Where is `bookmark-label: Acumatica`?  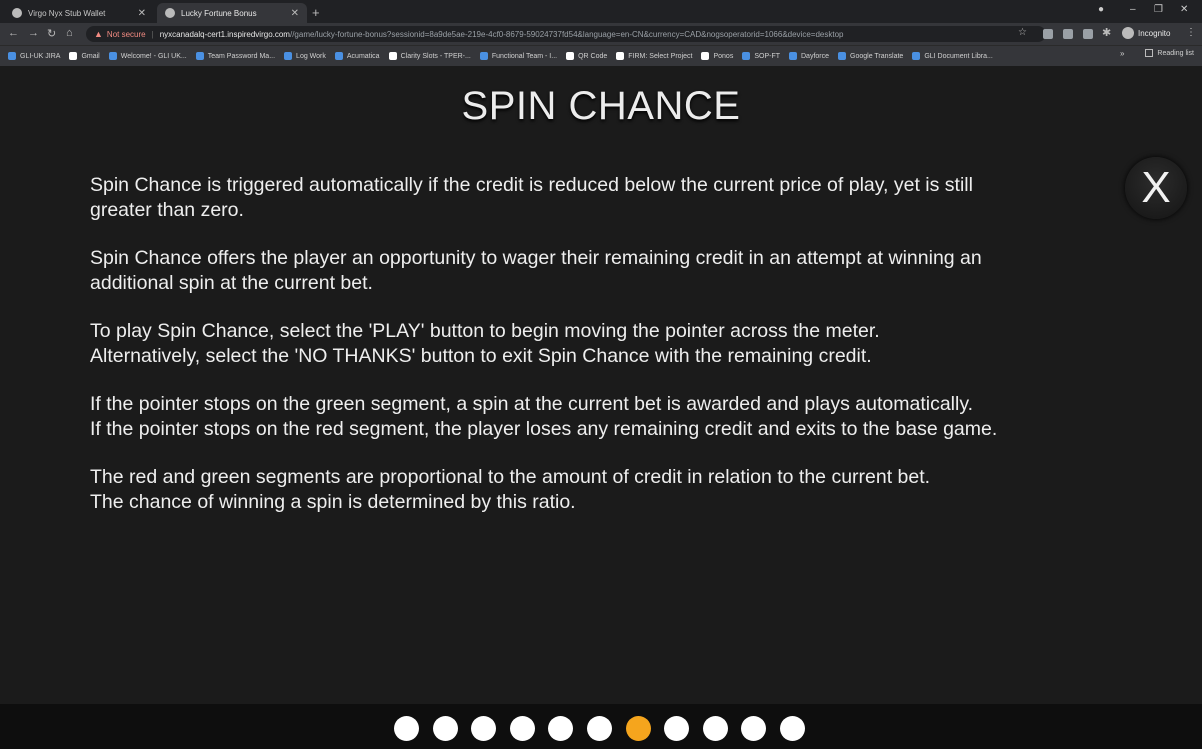
bookmark-label: Acumatica is located at coordinates (363, 56).